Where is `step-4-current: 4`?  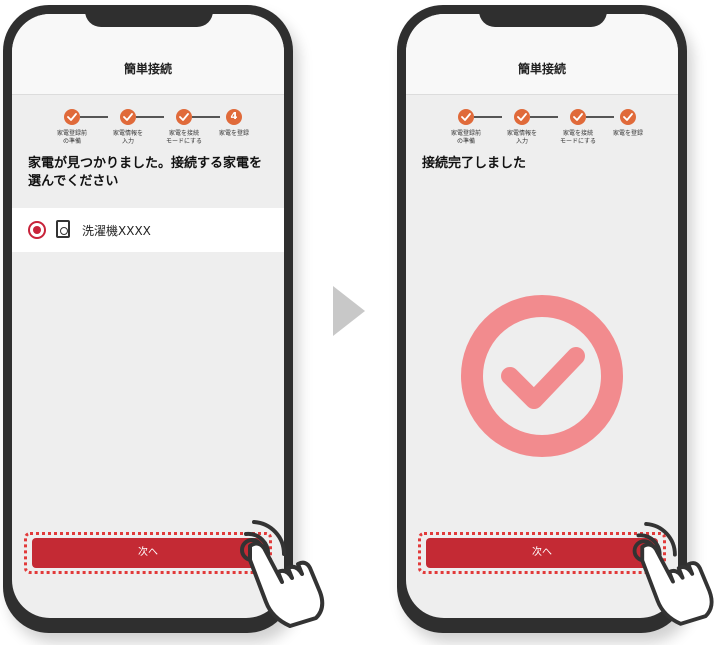
step-4-current: 4 is located at coordinates (234, 117).